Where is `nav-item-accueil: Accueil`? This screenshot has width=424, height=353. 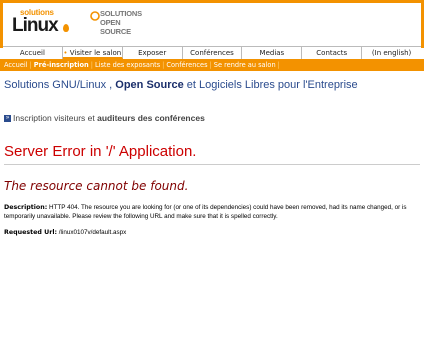
nav-item-accueil: Accueil is located at coordinates (33, 53).